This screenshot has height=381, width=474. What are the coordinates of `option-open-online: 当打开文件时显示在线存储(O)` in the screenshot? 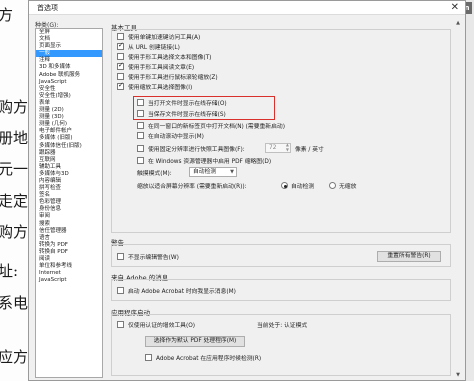 It's located at (182, 102).